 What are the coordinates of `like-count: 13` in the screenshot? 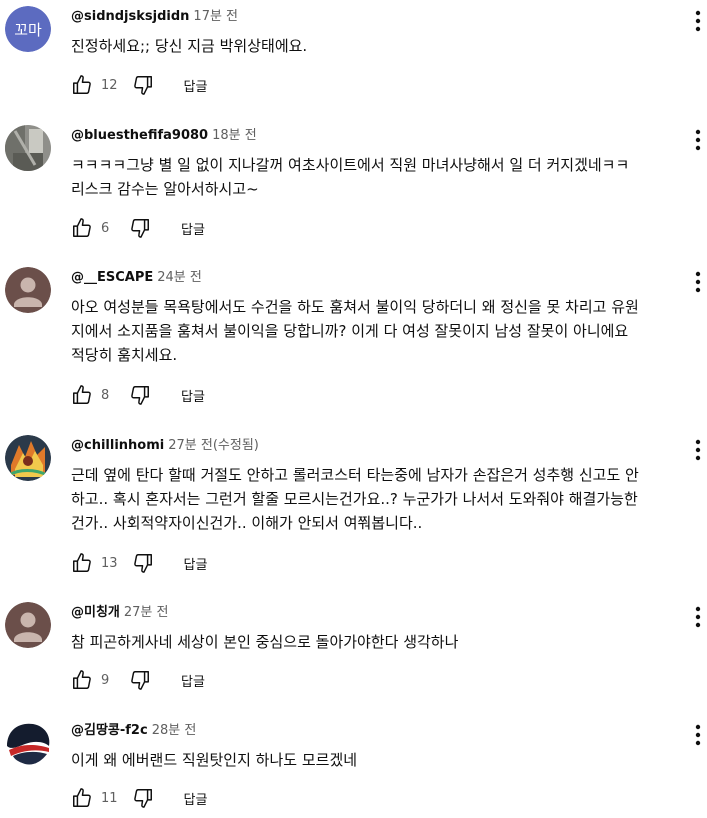 It's located at (109, 563).